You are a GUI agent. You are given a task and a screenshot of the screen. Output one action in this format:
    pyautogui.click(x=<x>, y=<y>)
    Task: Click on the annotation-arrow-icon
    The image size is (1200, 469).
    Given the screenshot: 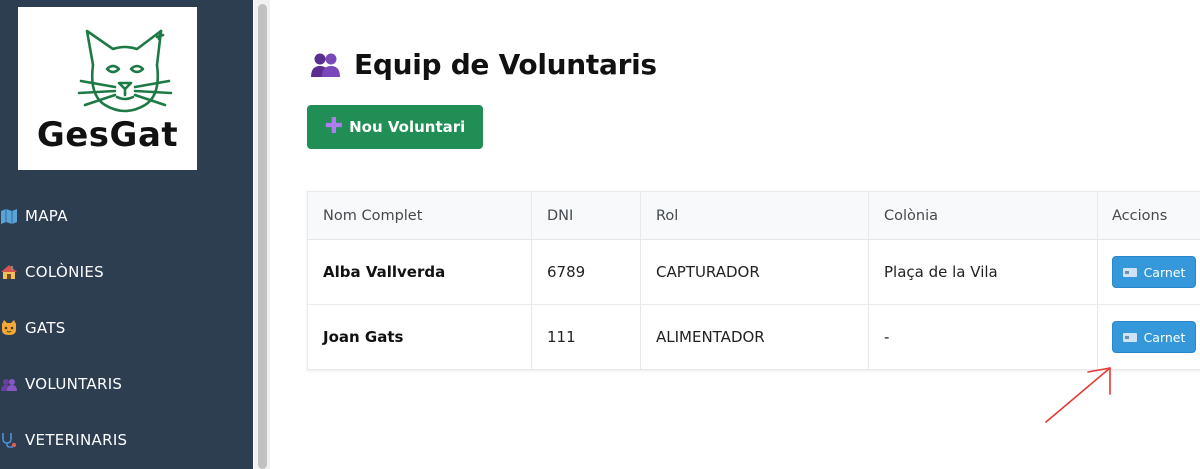 What is the action you would take?
    pyautogui.click(x=1078, y=395)
    